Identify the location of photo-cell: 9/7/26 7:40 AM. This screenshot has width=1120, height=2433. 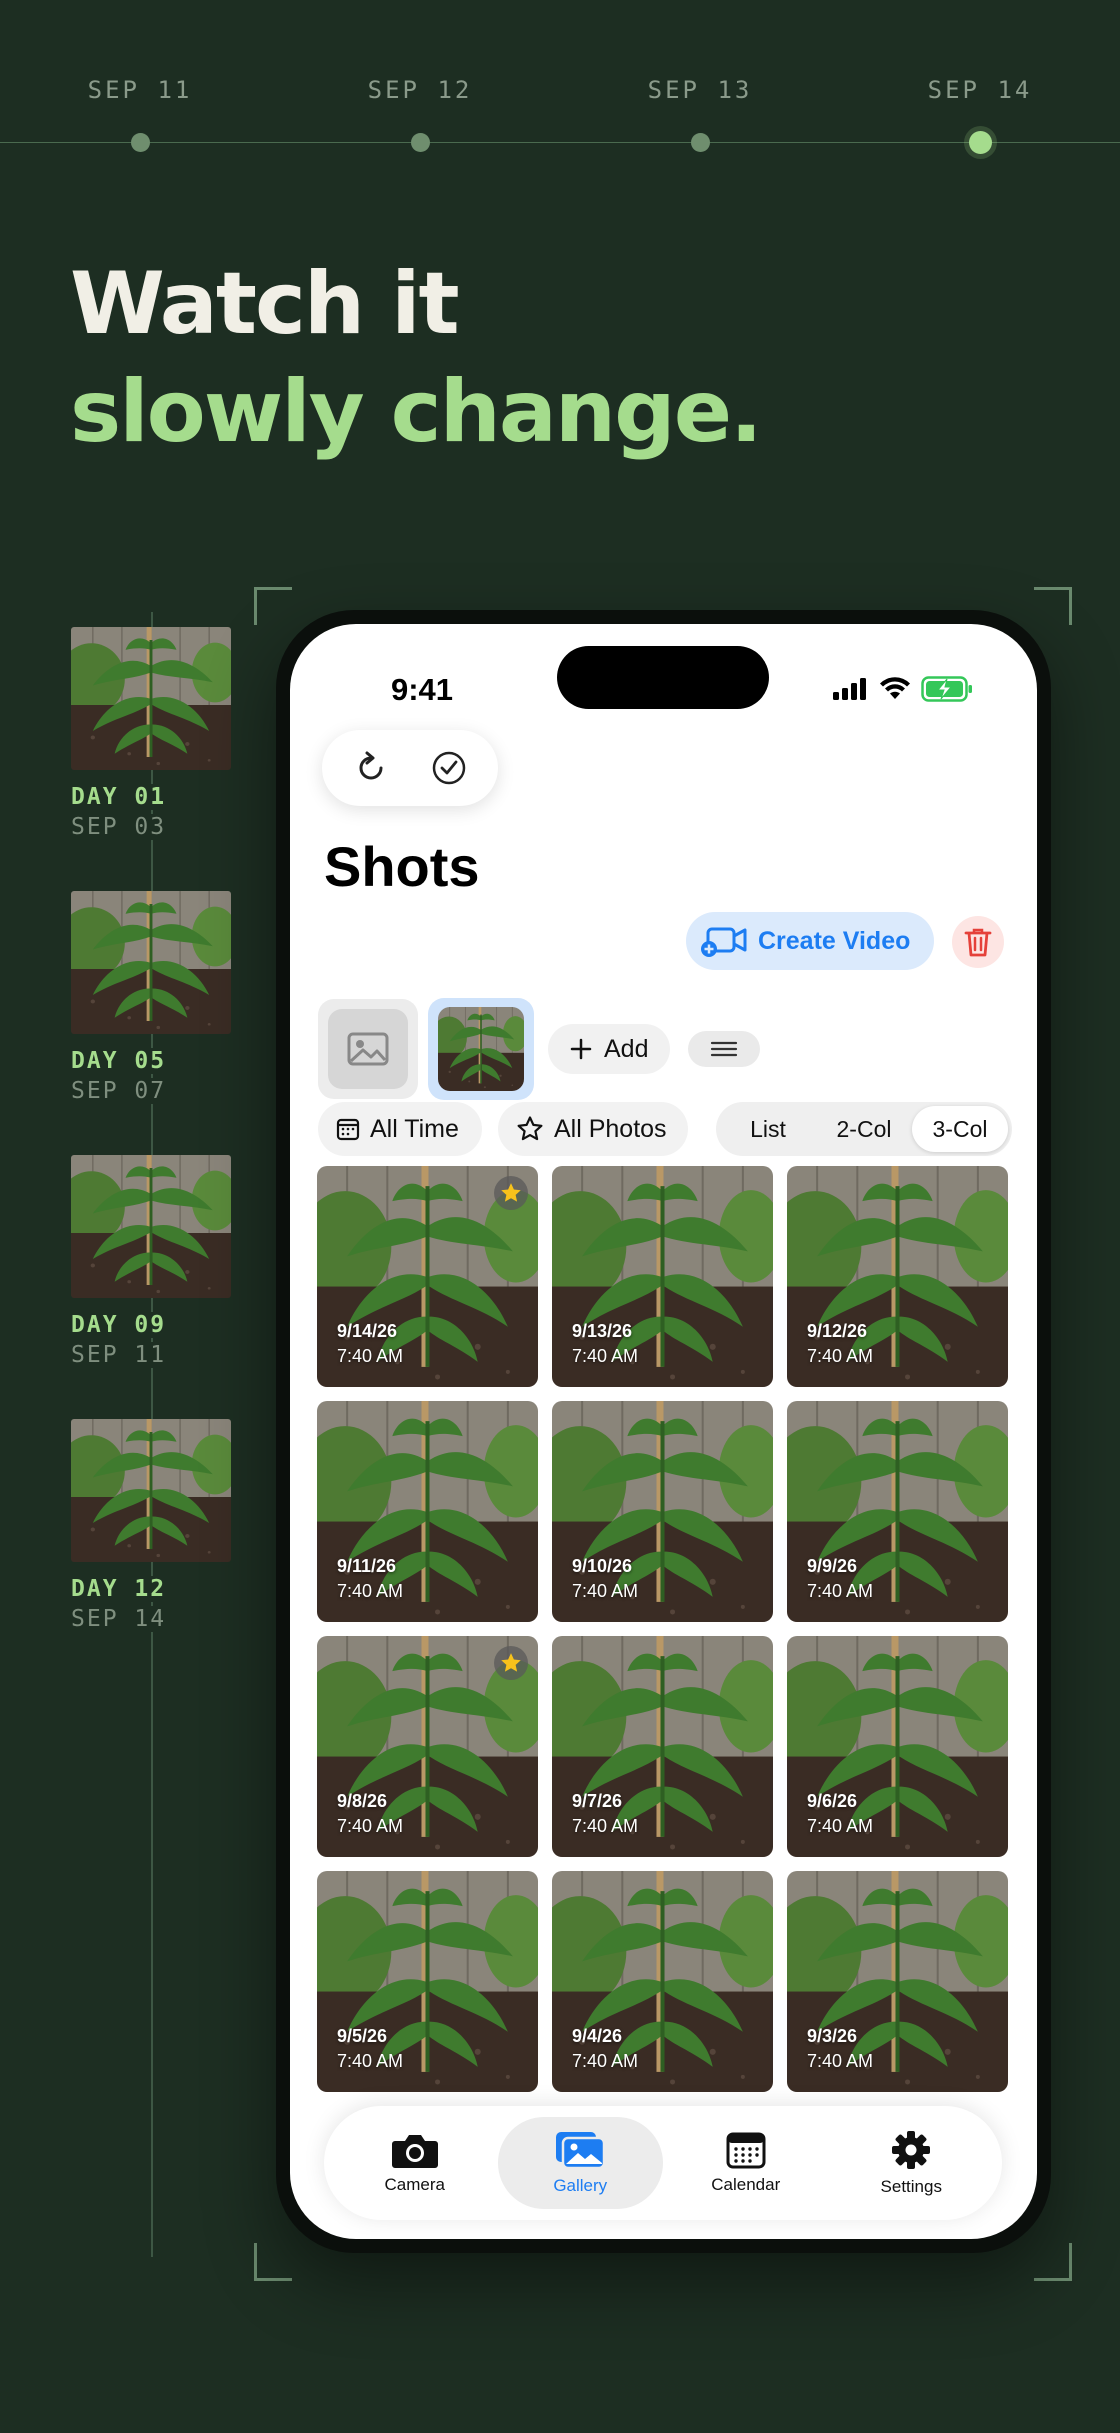
(662, 1746).